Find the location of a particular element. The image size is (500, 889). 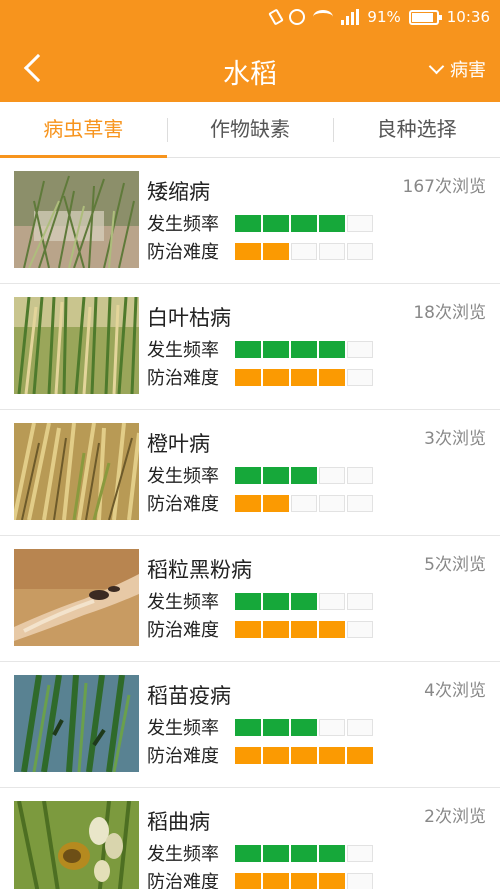

chevron-down-icon is located at coordinates (436, 66).